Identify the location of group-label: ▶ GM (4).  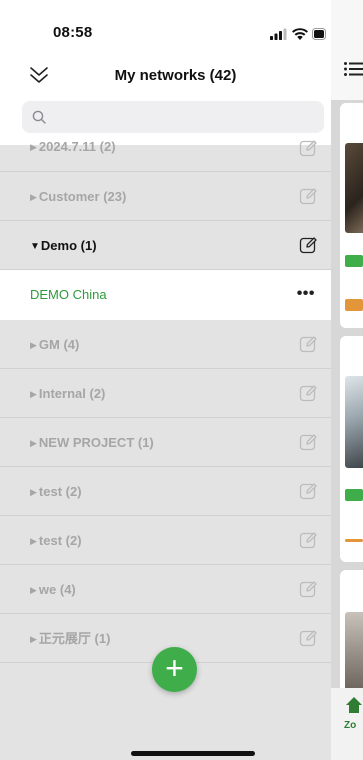
(54, 345).